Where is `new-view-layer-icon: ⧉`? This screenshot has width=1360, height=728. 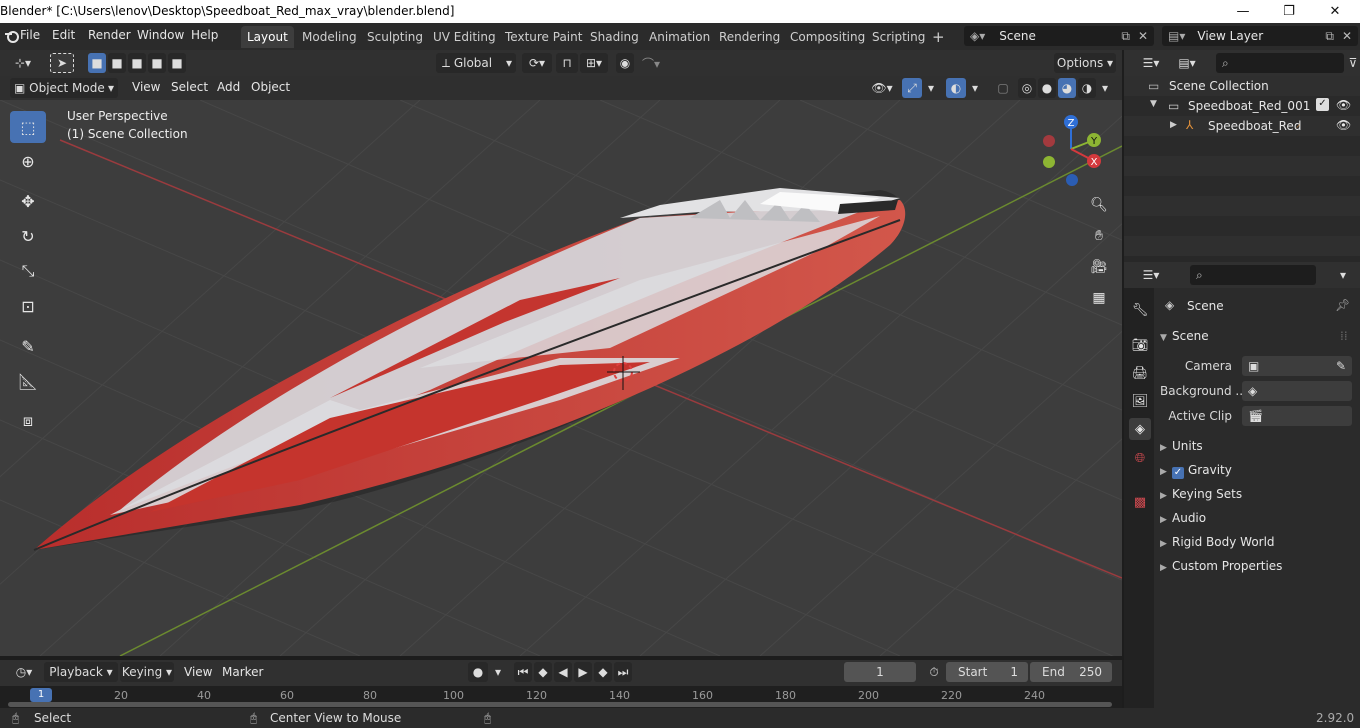 new-view-layer-icon: ⧉ is located at coordinates (1329, 36).